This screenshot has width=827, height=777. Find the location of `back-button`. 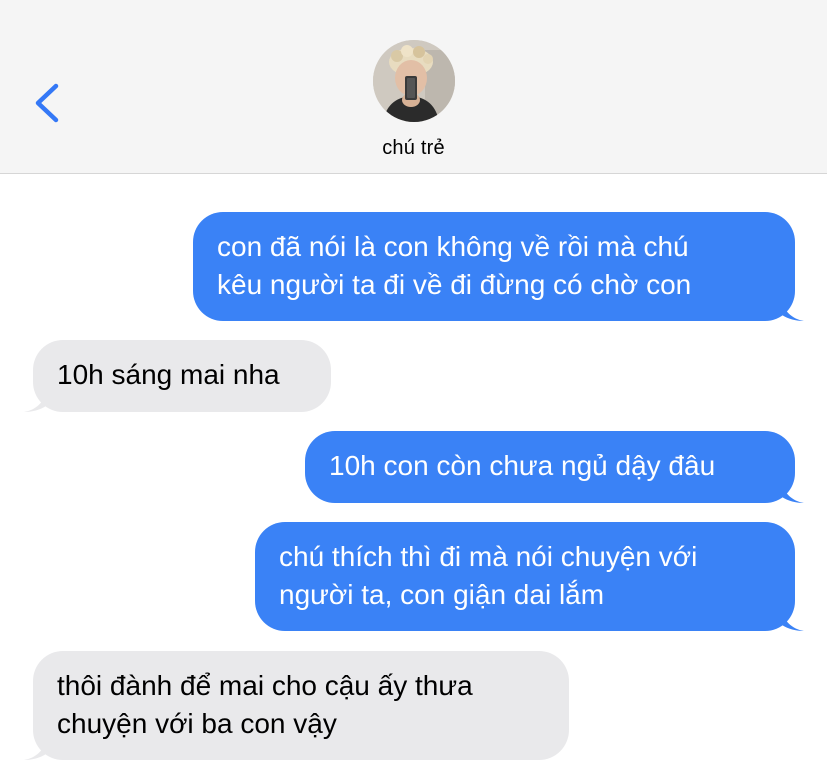

back-button is located at coordinates (49, 103).